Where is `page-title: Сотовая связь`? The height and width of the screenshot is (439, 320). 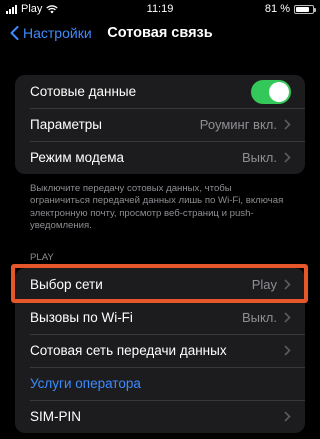
page-title: Сотовая связь is located at coordinates (160, 33).